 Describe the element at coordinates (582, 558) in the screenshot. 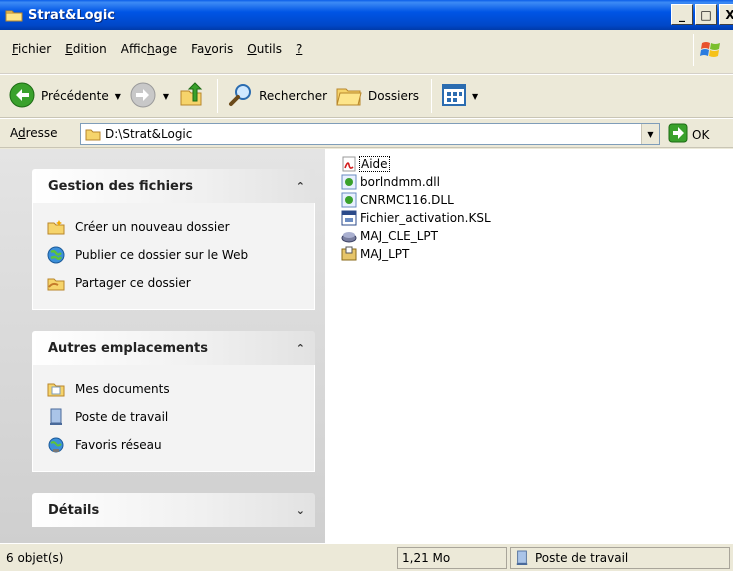

I see `status-location: Poste de travail` at that location.